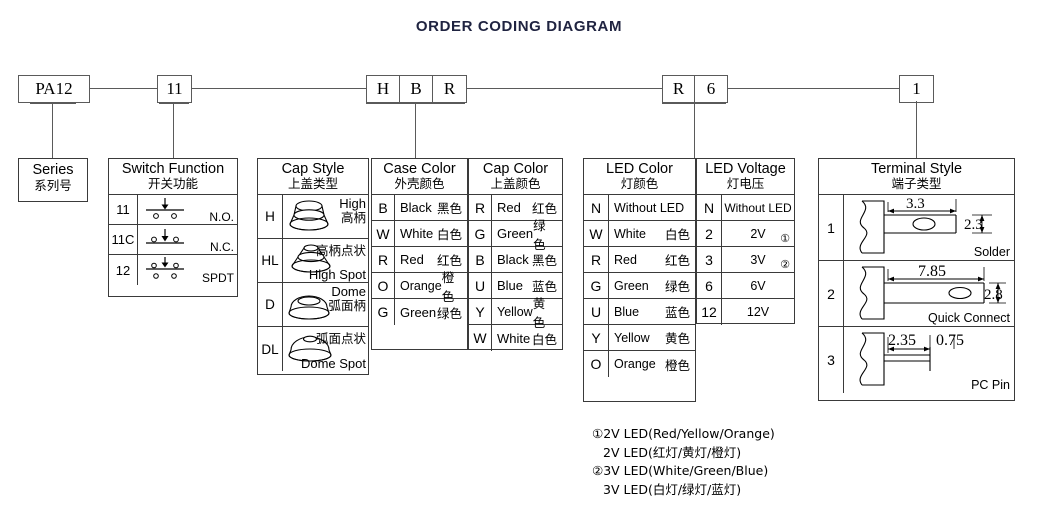 The width and height of the screenshot is (1038, 512). What do you see at coordinates (692, 207) in the screenshot?
I see `led-color-name-cn` at bounding box center [692, 207].